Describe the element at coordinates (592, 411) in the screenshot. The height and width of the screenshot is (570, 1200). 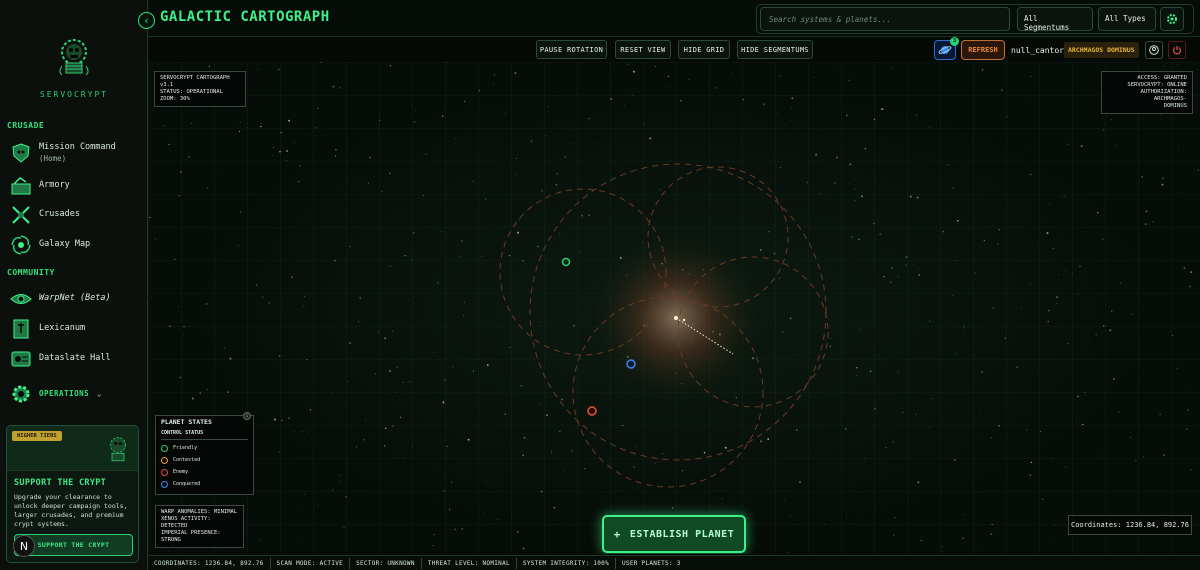
I see `planet-marker-enemy` at that location.